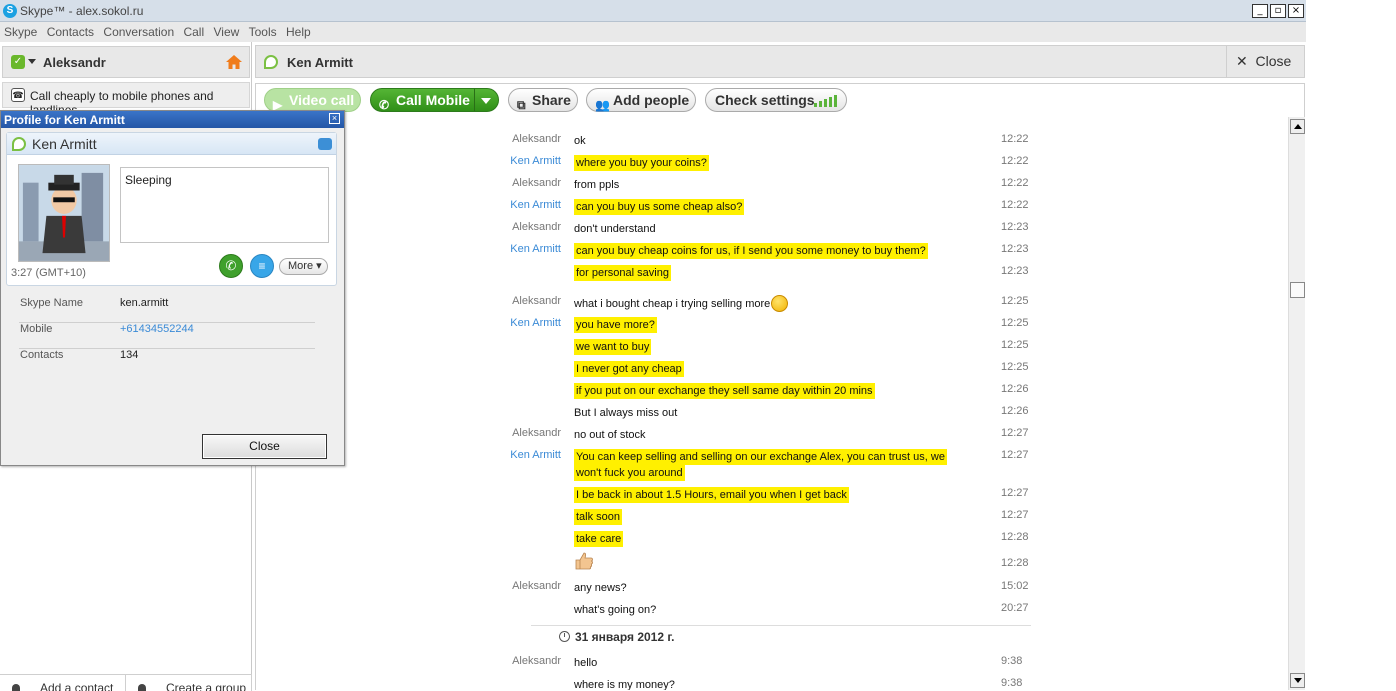 The image size is (1396, 691). Describe the element at coordinates (1297, 290) in the screenshot. I see `scroll-thumb` at that location.